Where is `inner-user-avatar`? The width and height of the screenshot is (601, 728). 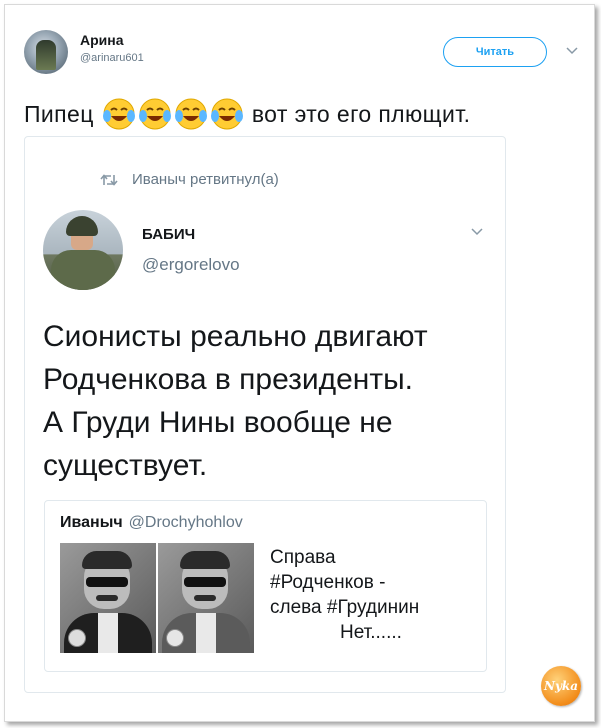
inner-user-avatar is located at coordinates (83, 250).